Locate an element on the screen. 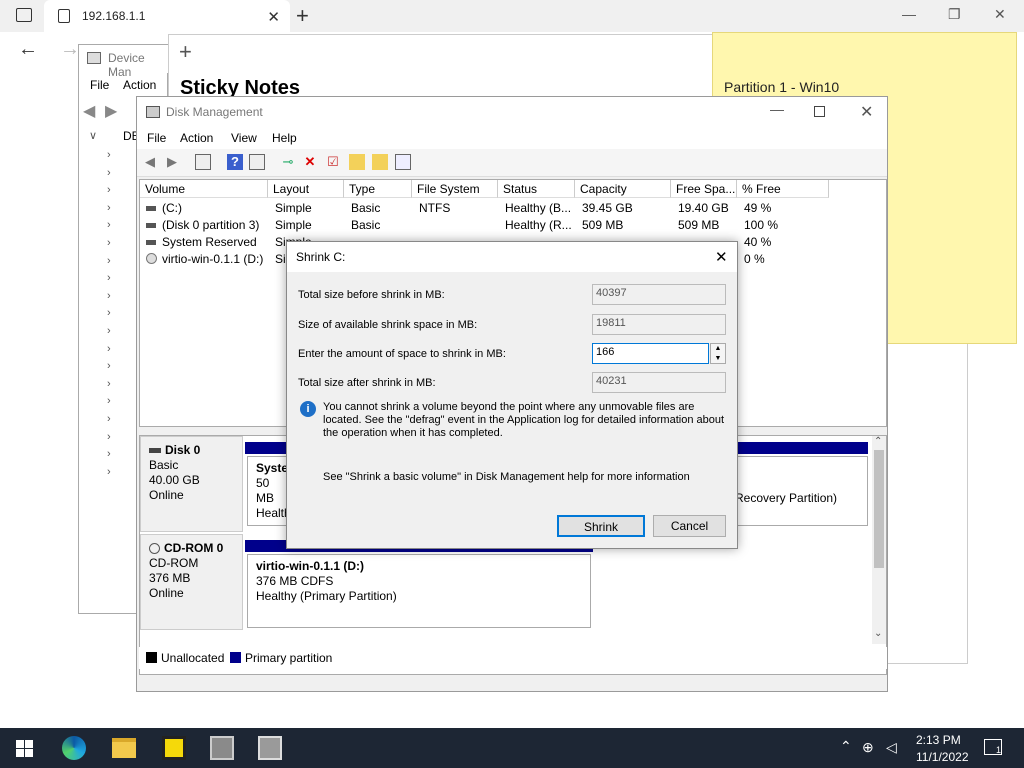 This screenshot has width=1024, height=768. delete-icon: ✕ is located at coordinates (310, 162).